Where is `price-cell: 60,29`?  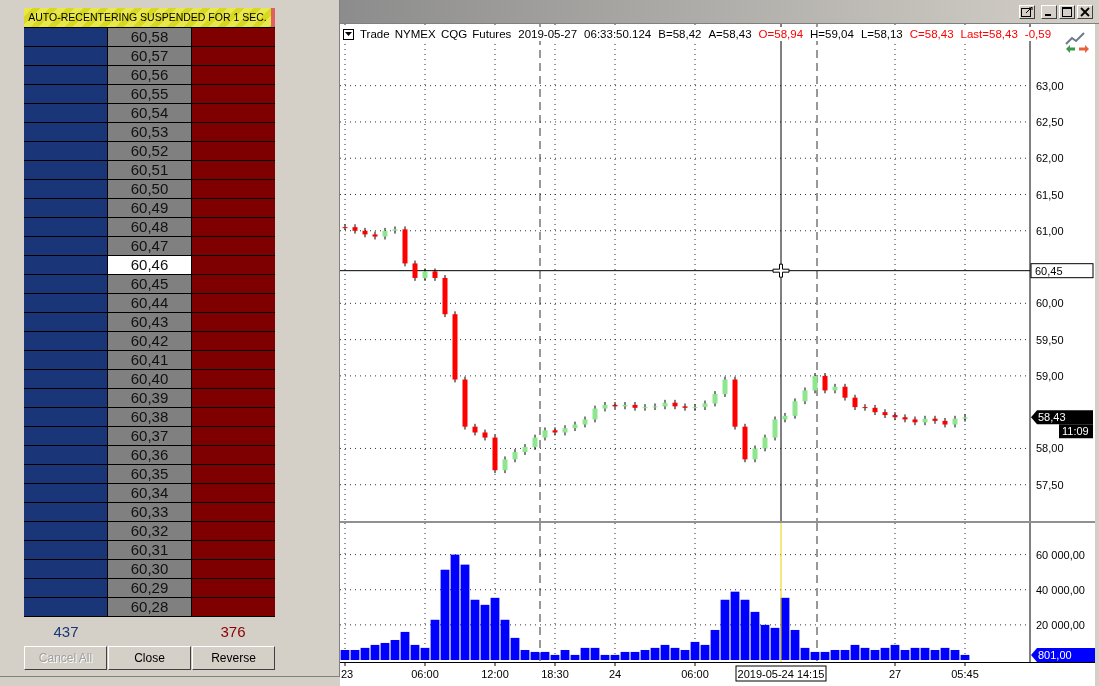
price-cell: 60,29 is located at coordinates (149, 588).